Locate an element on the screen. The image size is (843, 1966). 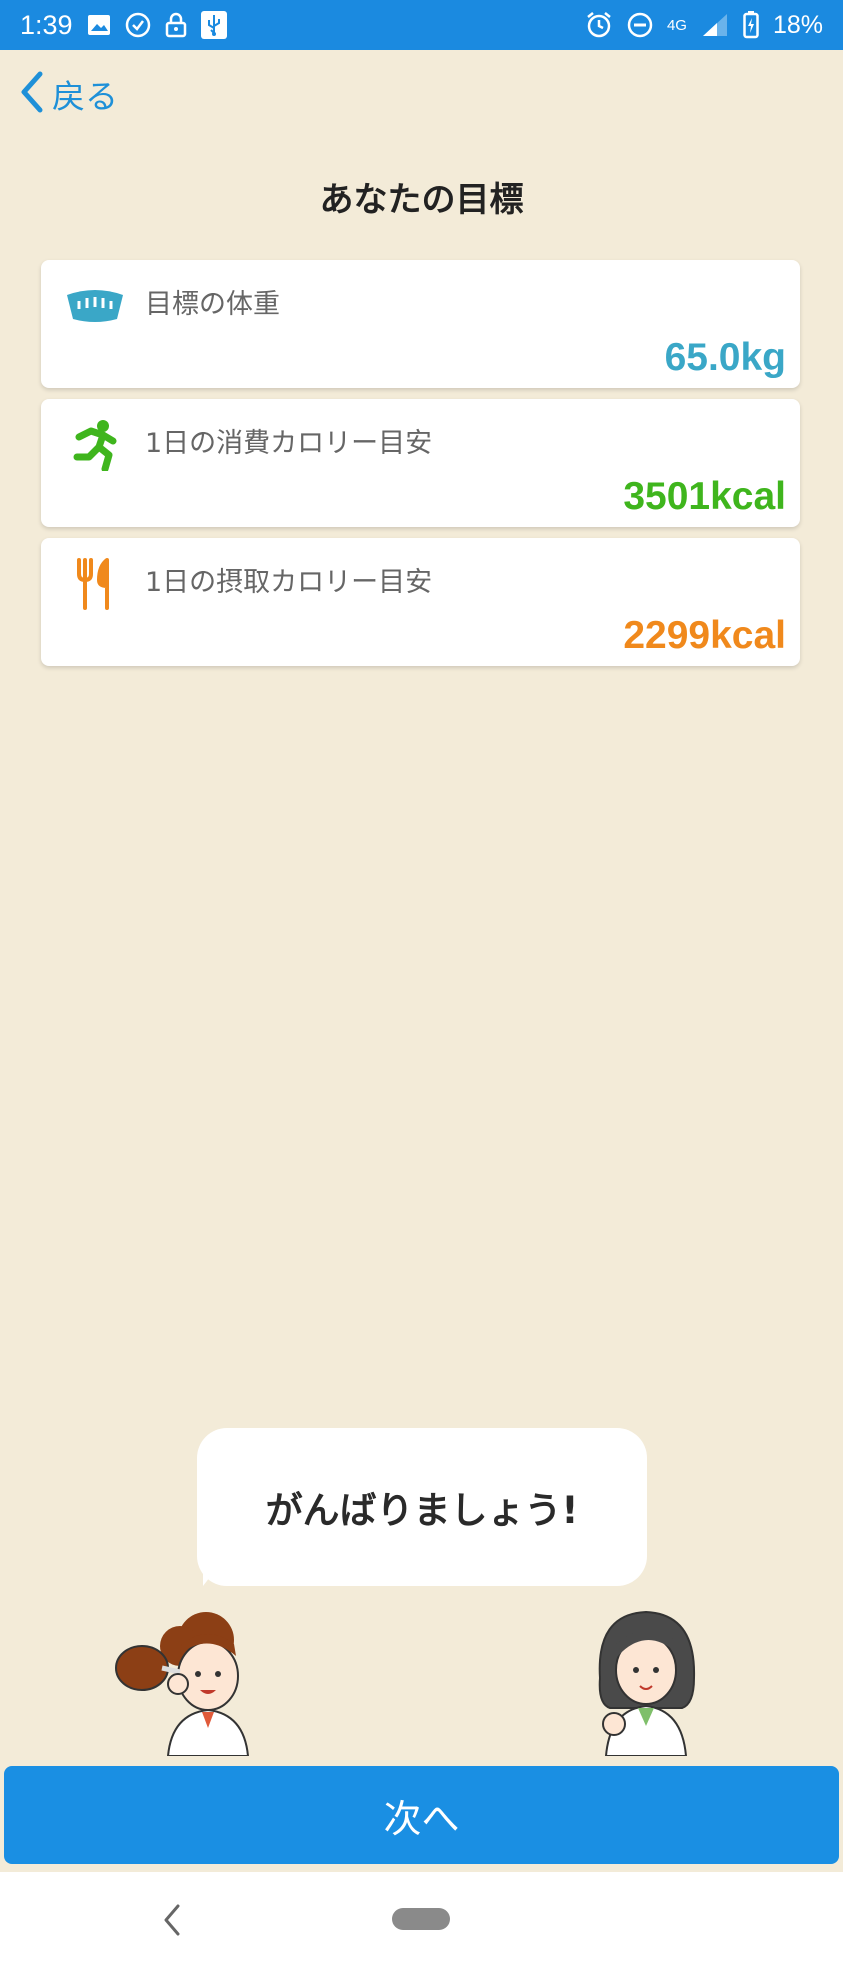
goal-label: 1日の消費カロリー目安 is located at coordinates (289, 443).